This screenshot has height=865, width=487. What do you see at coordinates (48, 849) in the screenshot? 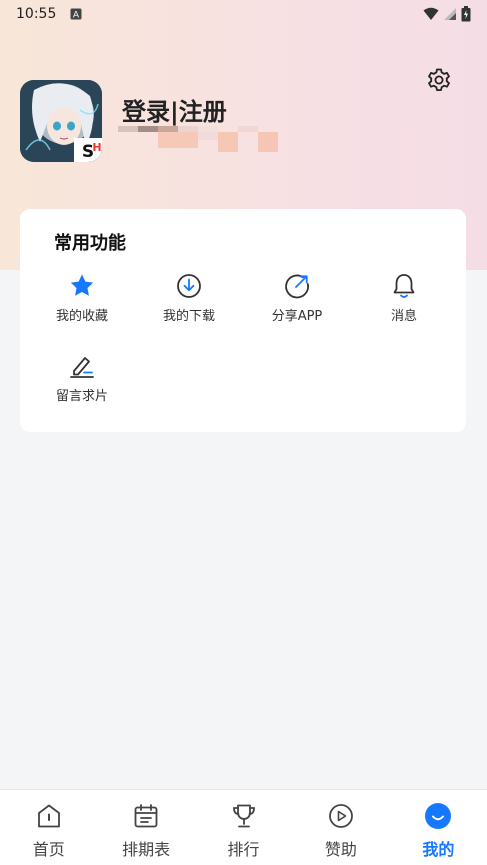
I see `tab-home-label: 首页` at bounding box center [48, 849].